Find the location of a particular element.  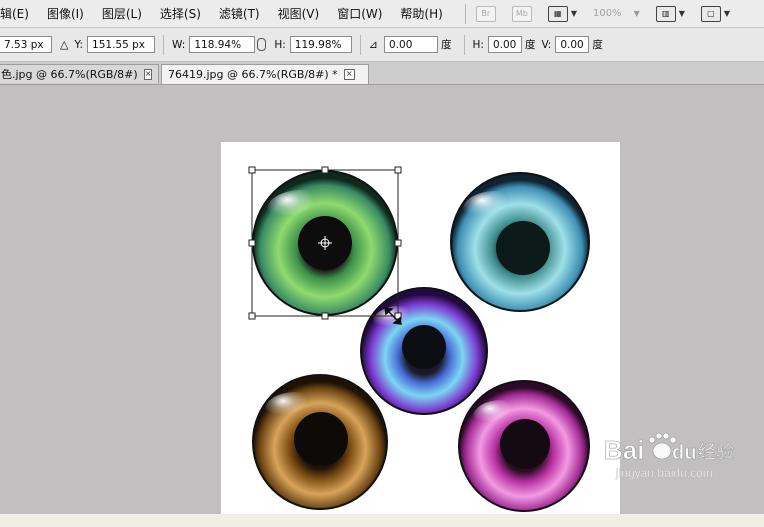

baidu-watermark: Bai du 经验 jingyan.baidu.com is located at coordinates (679, 462).